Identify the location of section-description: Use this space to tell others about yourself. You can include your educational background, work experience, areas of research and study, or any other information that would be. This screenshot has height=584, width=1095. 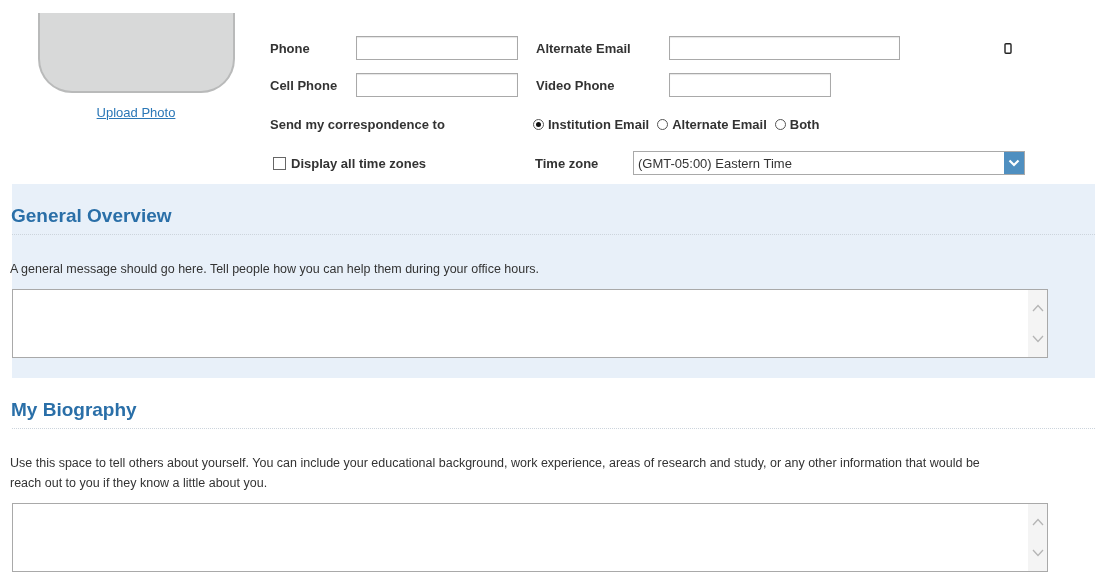
(495, 463).